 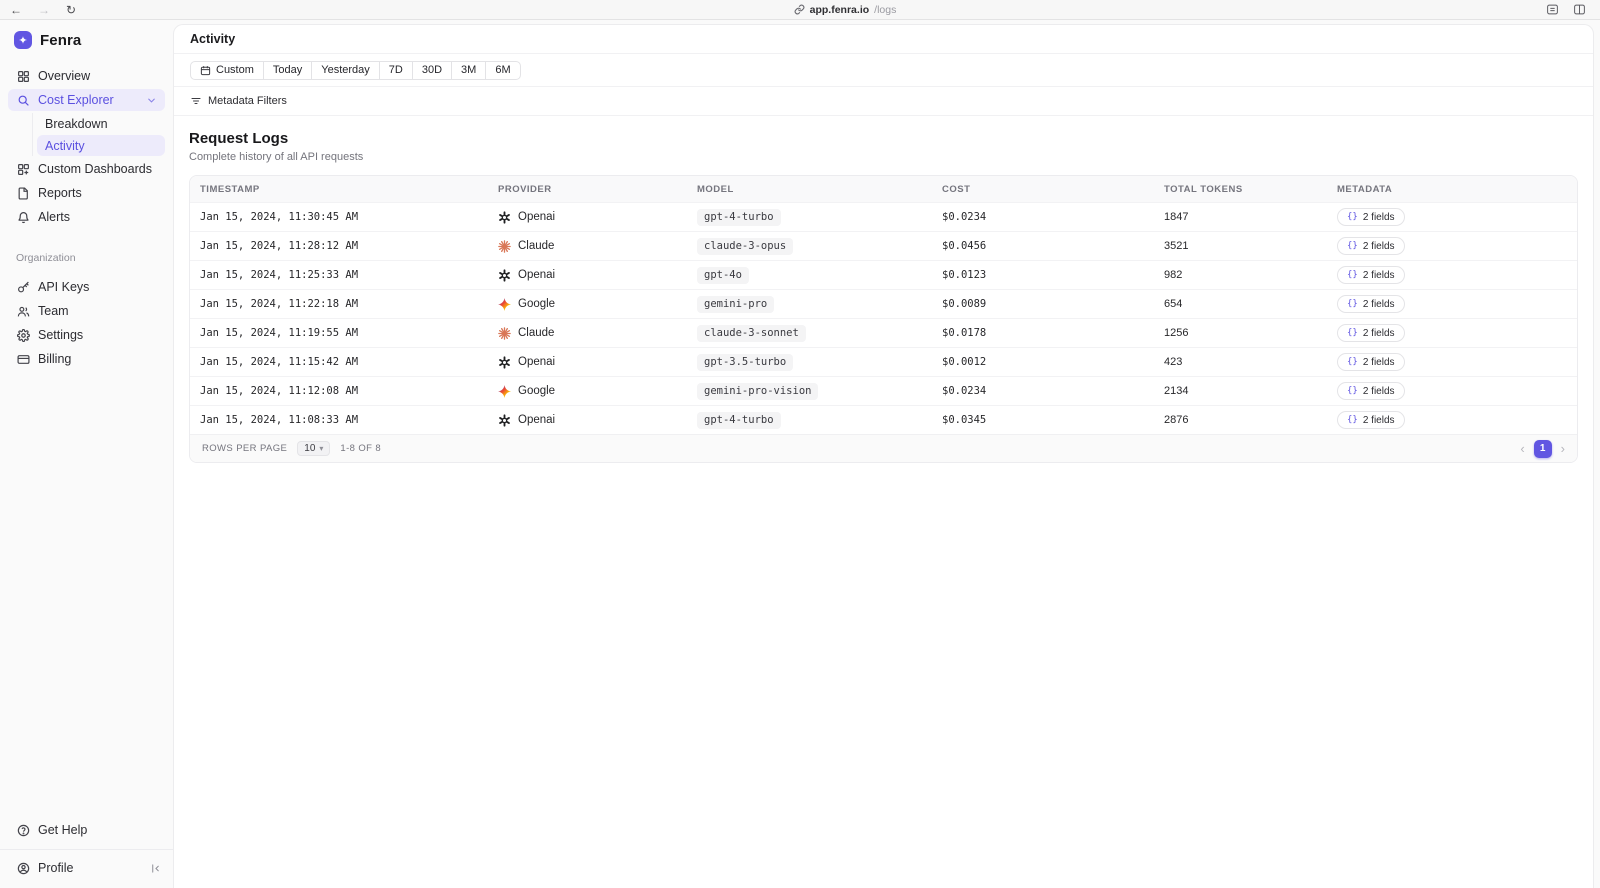 I want to click on sidebar-item-custom-dashboards: Custom Dashboards, so click(x=86, y=169).